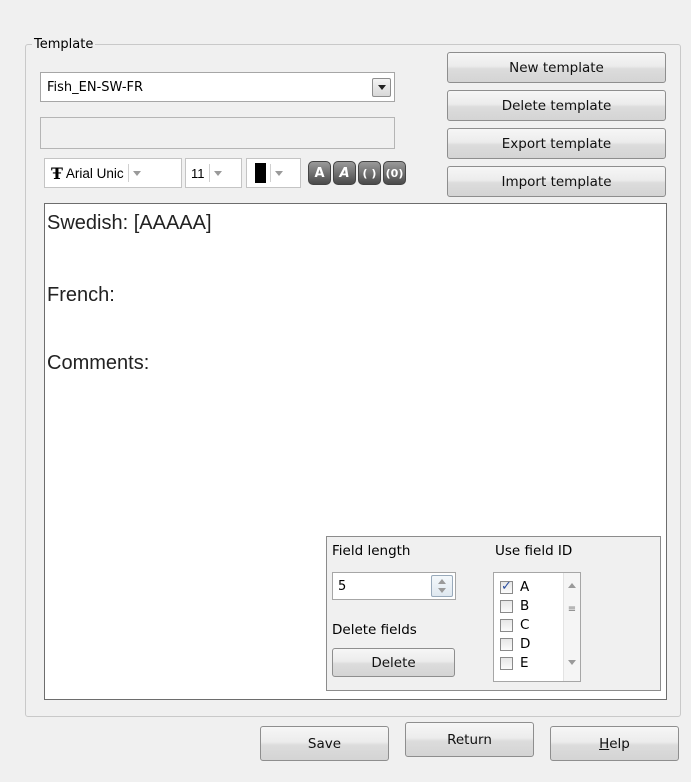  I want to click on list-item: C, so click(514, 625).